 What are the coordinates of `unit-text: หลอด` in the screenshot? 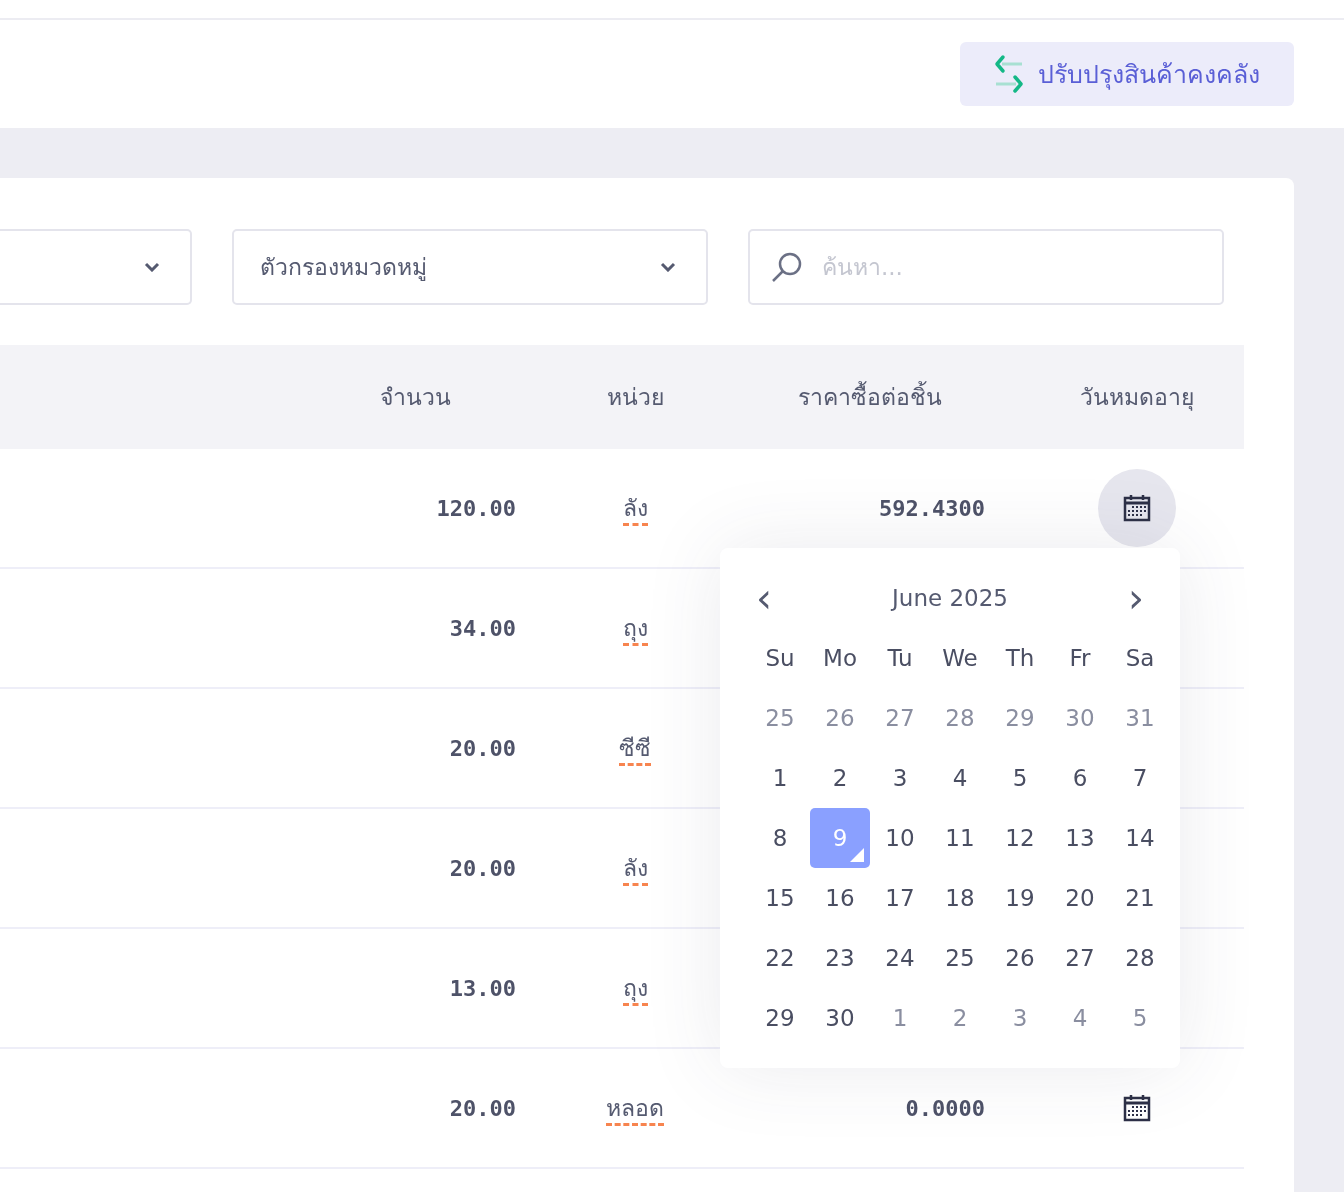 It's located at (635, 1110).